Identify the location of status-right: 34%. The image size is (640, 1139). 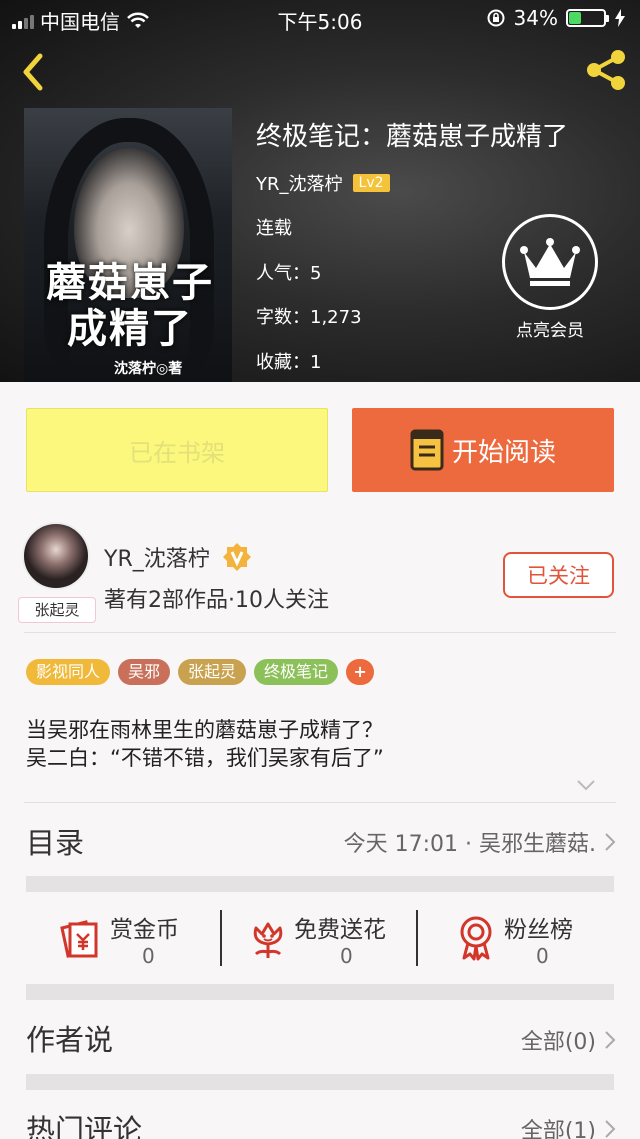
(556, 18).